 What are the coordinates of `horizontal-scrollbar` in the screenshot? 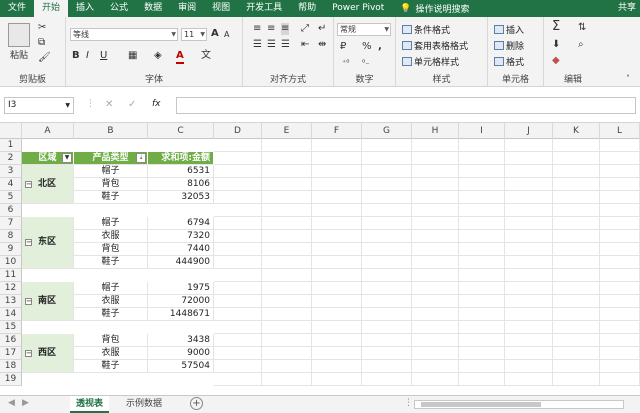 It's located at (519, 404).